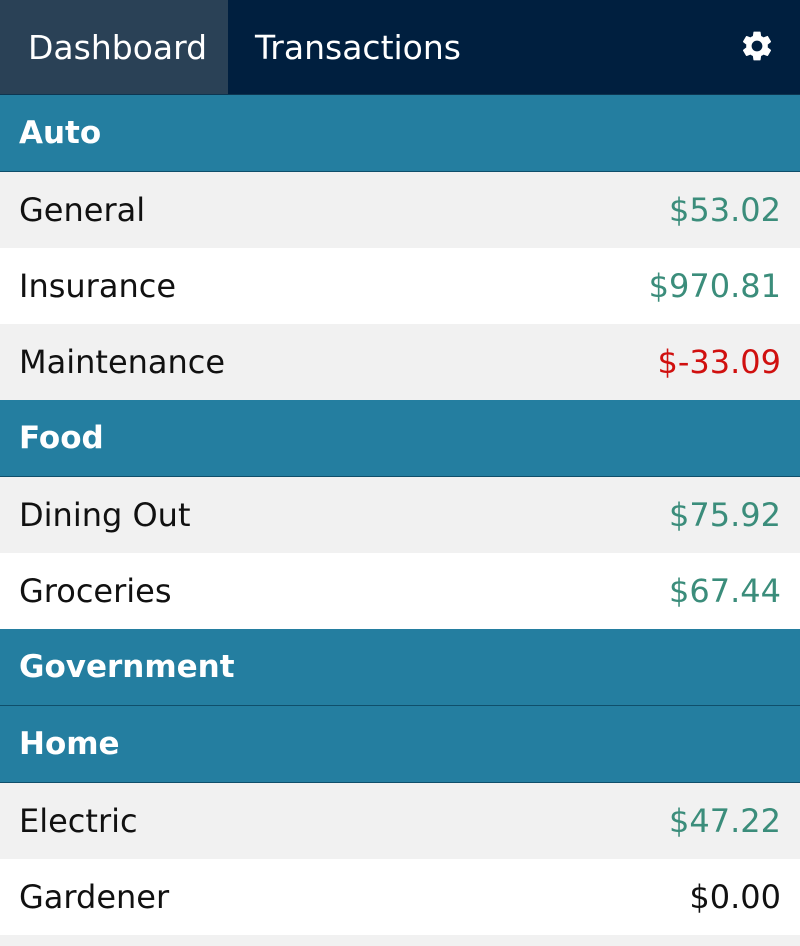  What do you see at coordinates (719, 362) in the screenshot?
I see `category-amount: $-33.09` at bounding box center [719, 362].